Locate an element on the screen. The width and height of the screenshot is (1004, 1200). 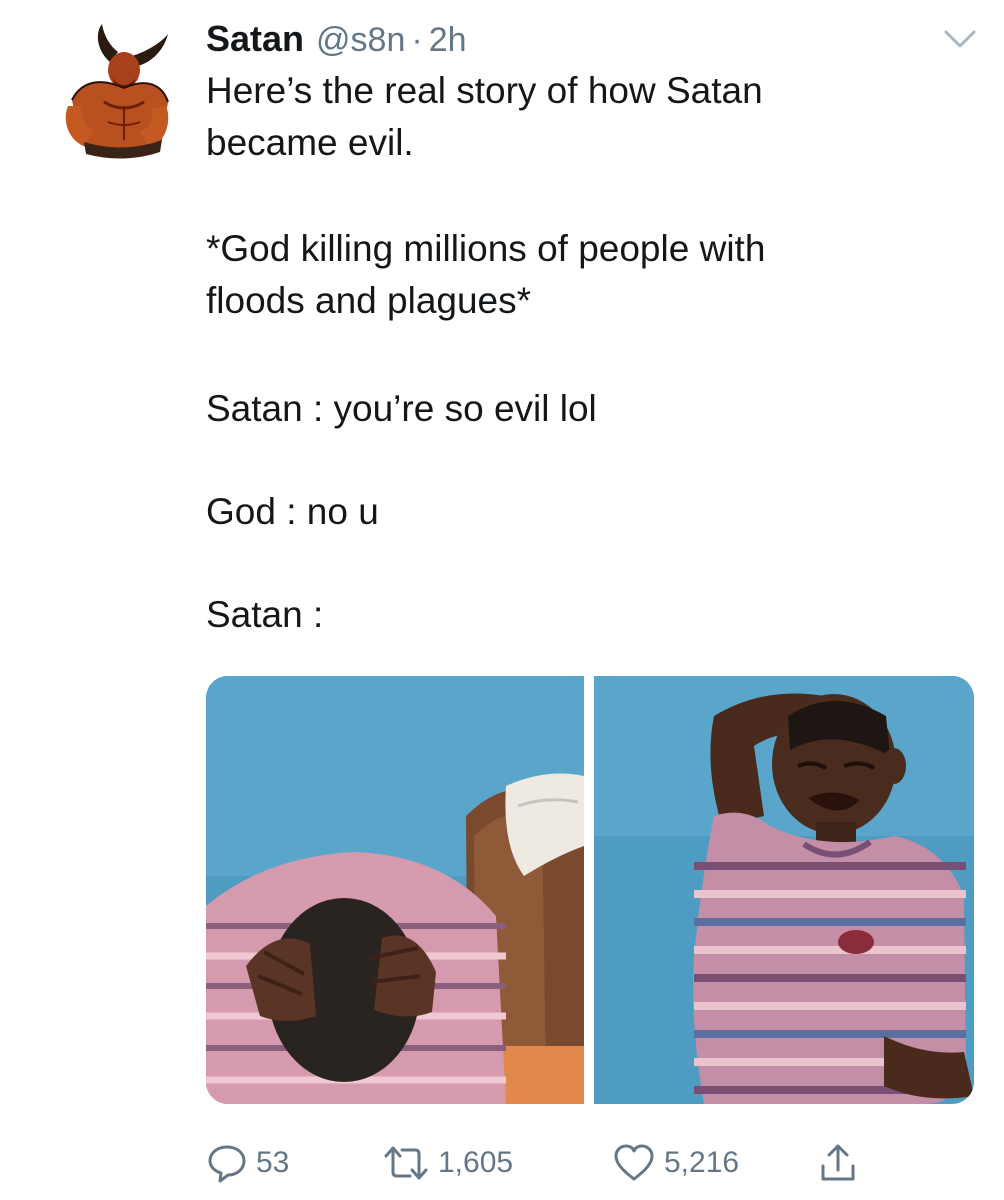
share-button is located at coordinates (838, 1163).